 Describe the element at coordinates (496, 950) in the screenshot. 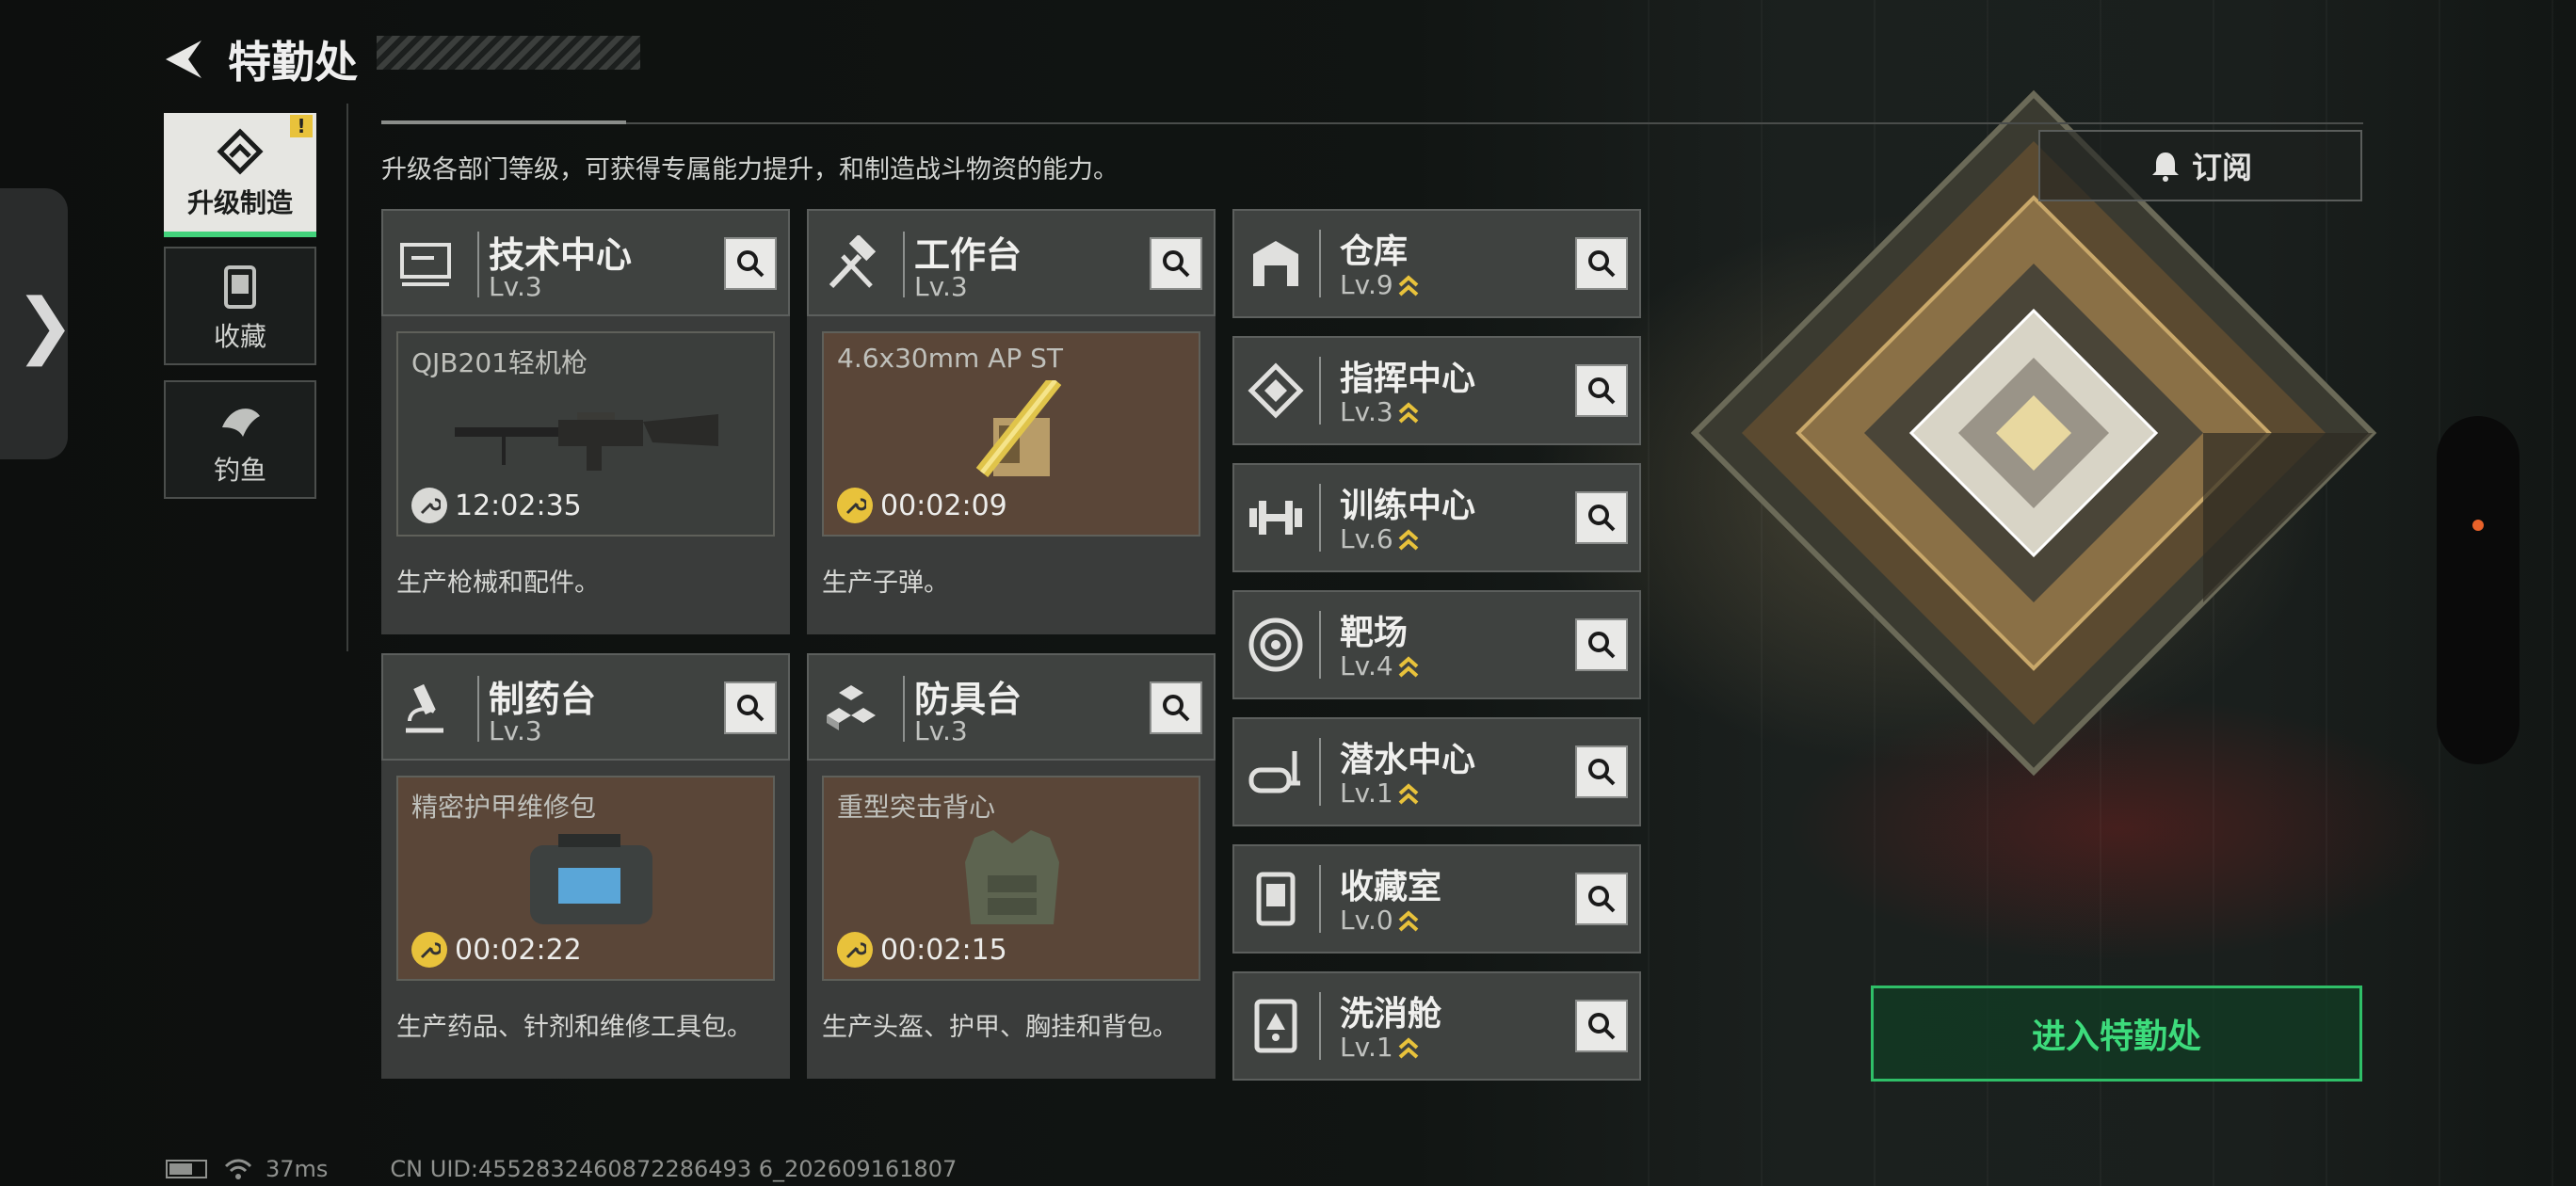

I see `production-timer: 00:02:22` at that location.